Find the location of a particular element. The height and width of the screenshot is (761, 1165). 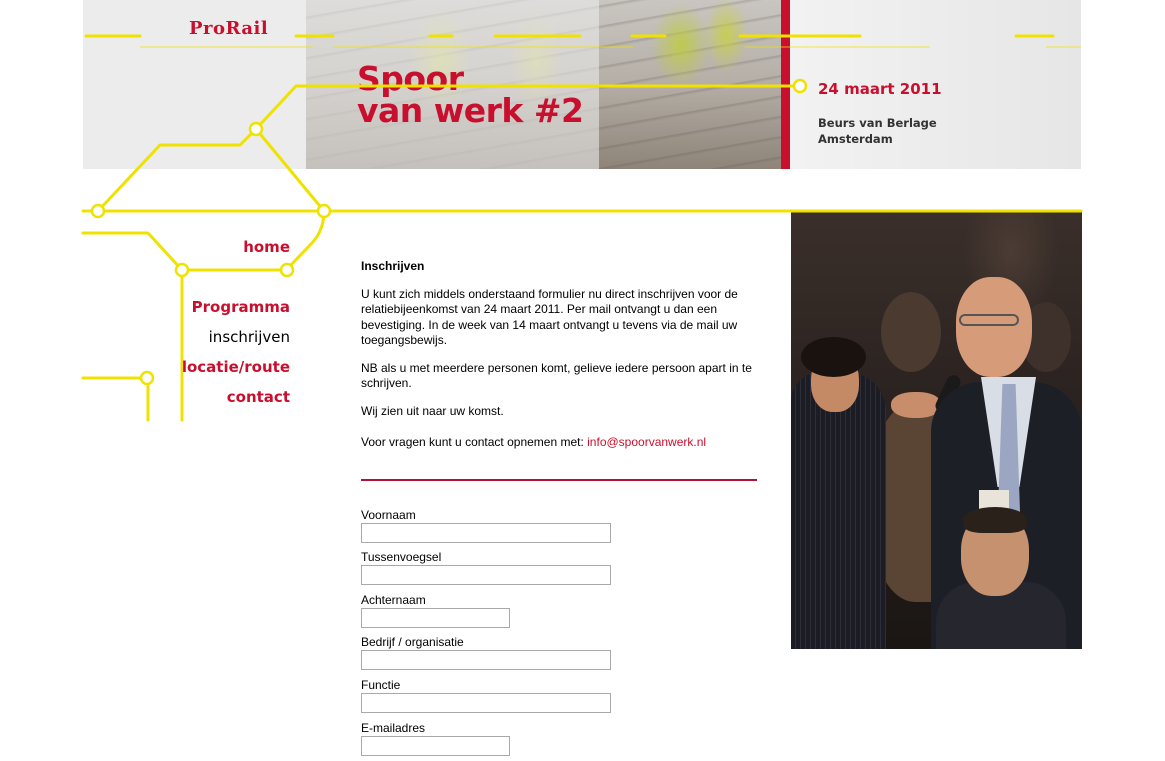

photo-hair-left is located at coordinates (833, 357).